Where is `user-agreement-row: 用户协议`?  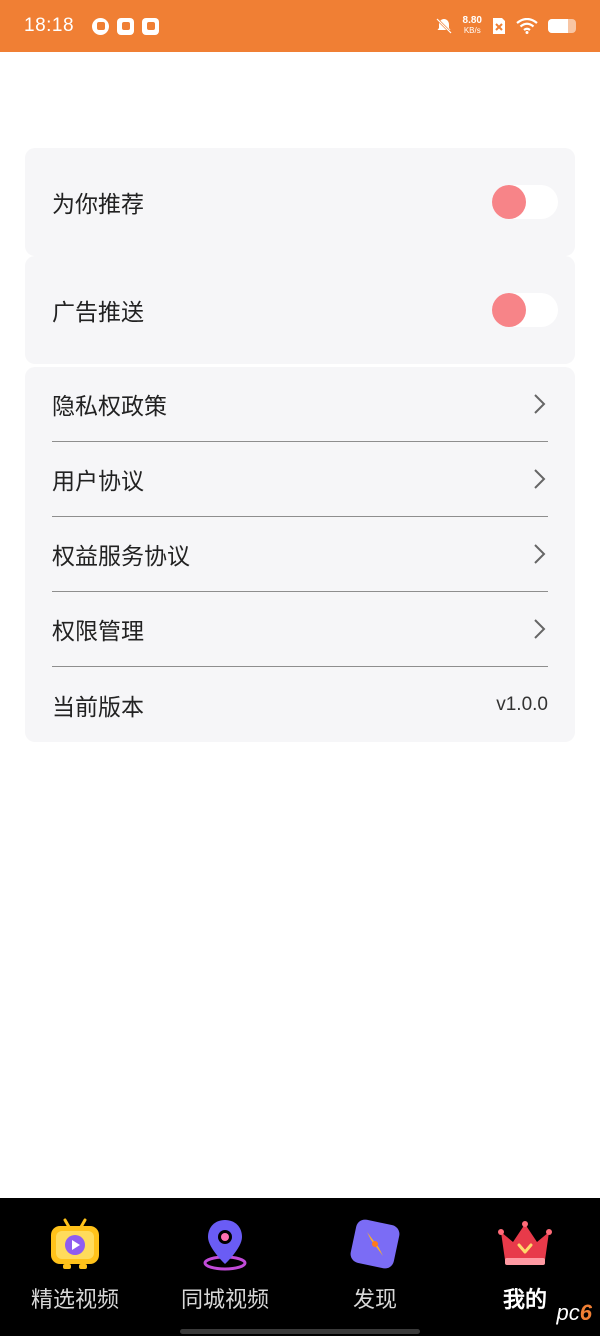
user-agreement-row: 用户协议 is located at coordinates (300, 479).